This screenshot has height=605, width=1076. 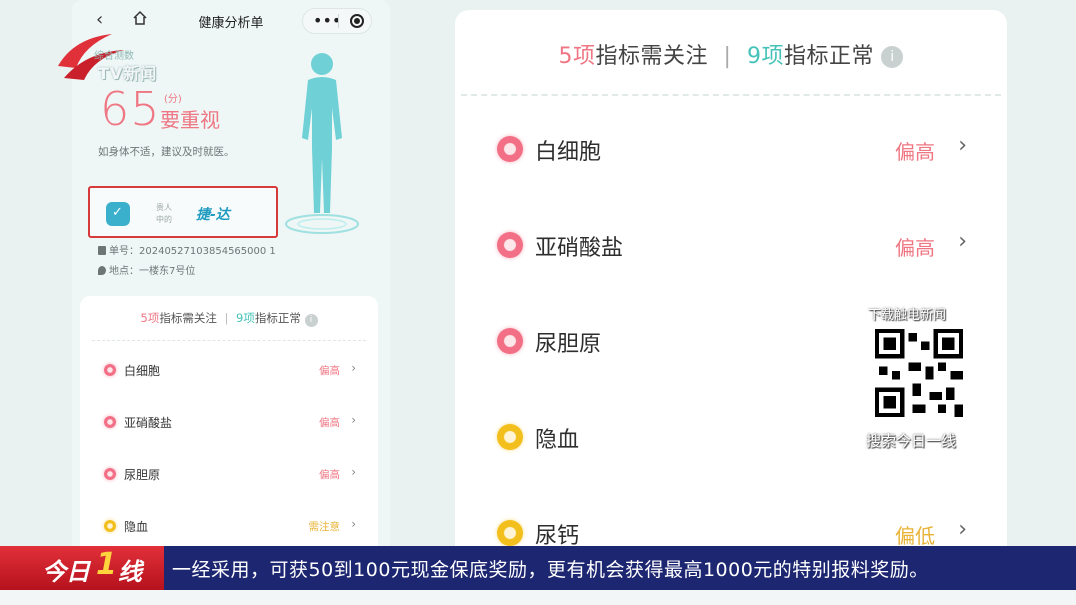 What do you see at coordinates (173, 99) in the screenshot?
I see `score-unit: (分)` at bounding box center [173, 99].